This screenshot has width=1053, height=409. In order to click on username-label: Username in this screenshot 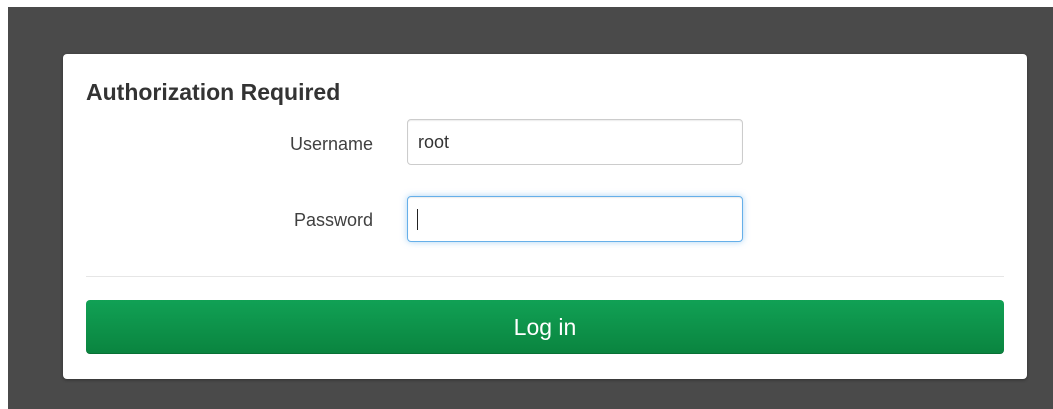, I will do `click(331, 144)`.